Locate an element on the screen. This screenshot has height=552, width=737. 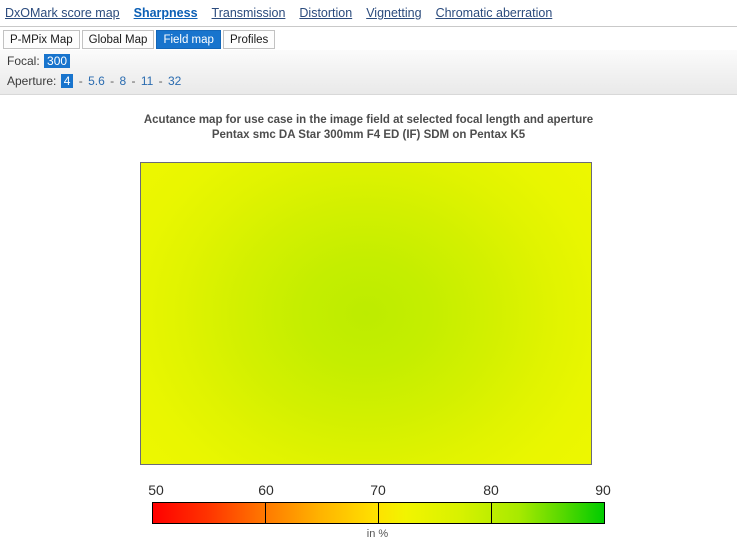
colorbar-unit-text: in % is located at coordinates (377, 534).